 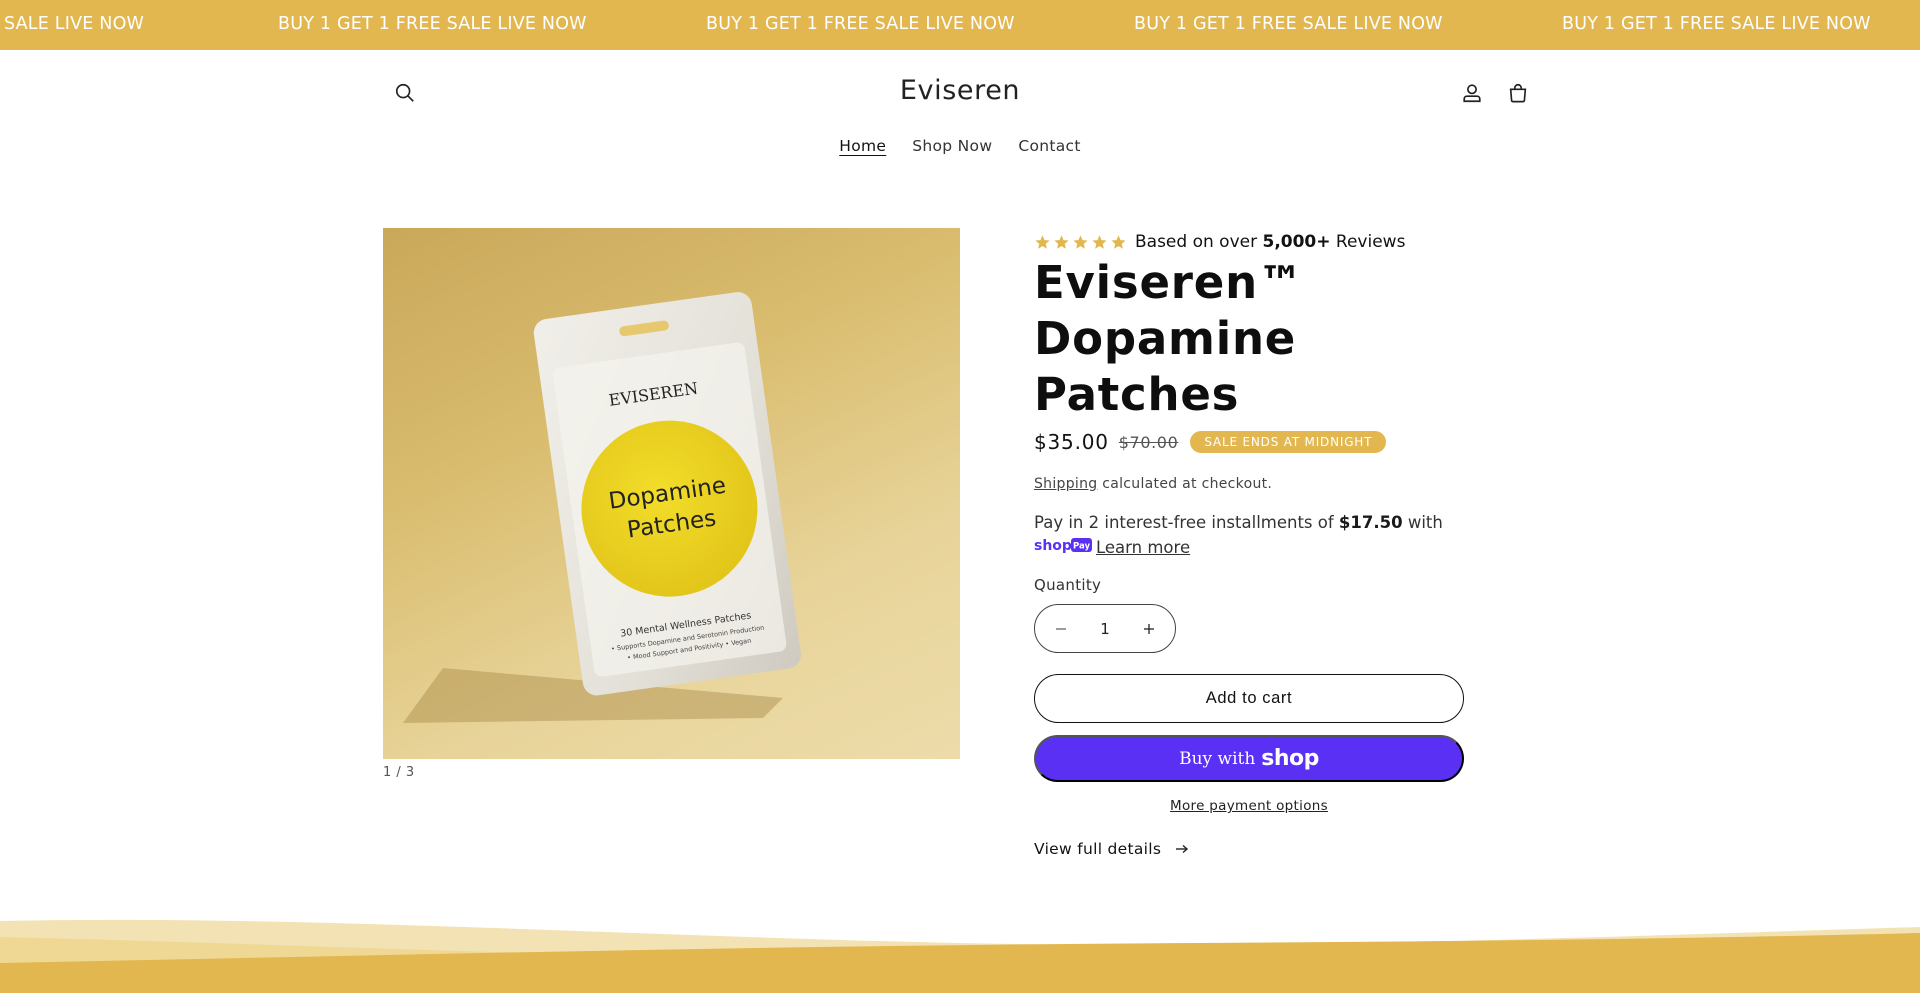 I want to click on more-payment-options-link: More payment options, so click(x=1249, y=806).